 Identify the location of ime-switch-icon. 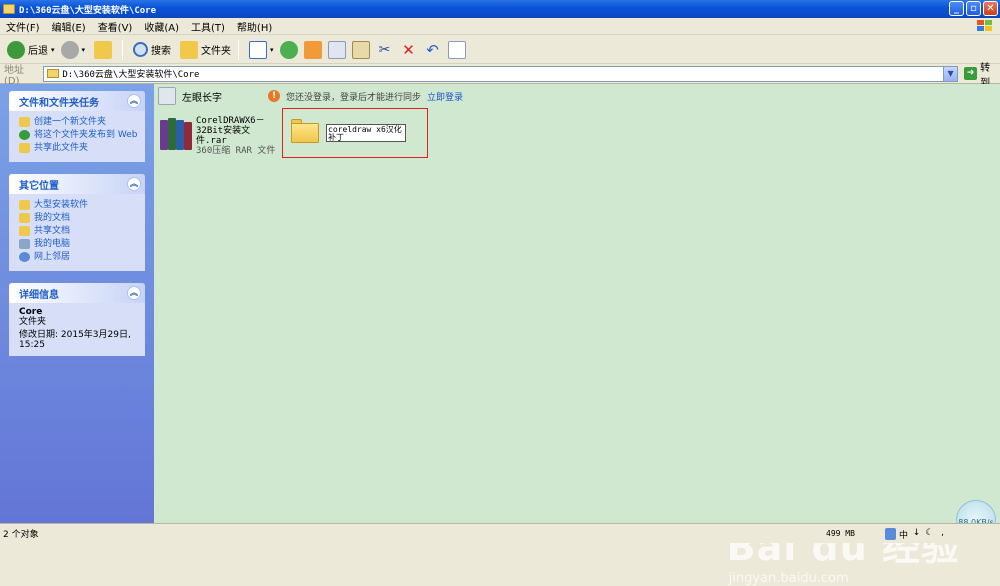
(890, 533).